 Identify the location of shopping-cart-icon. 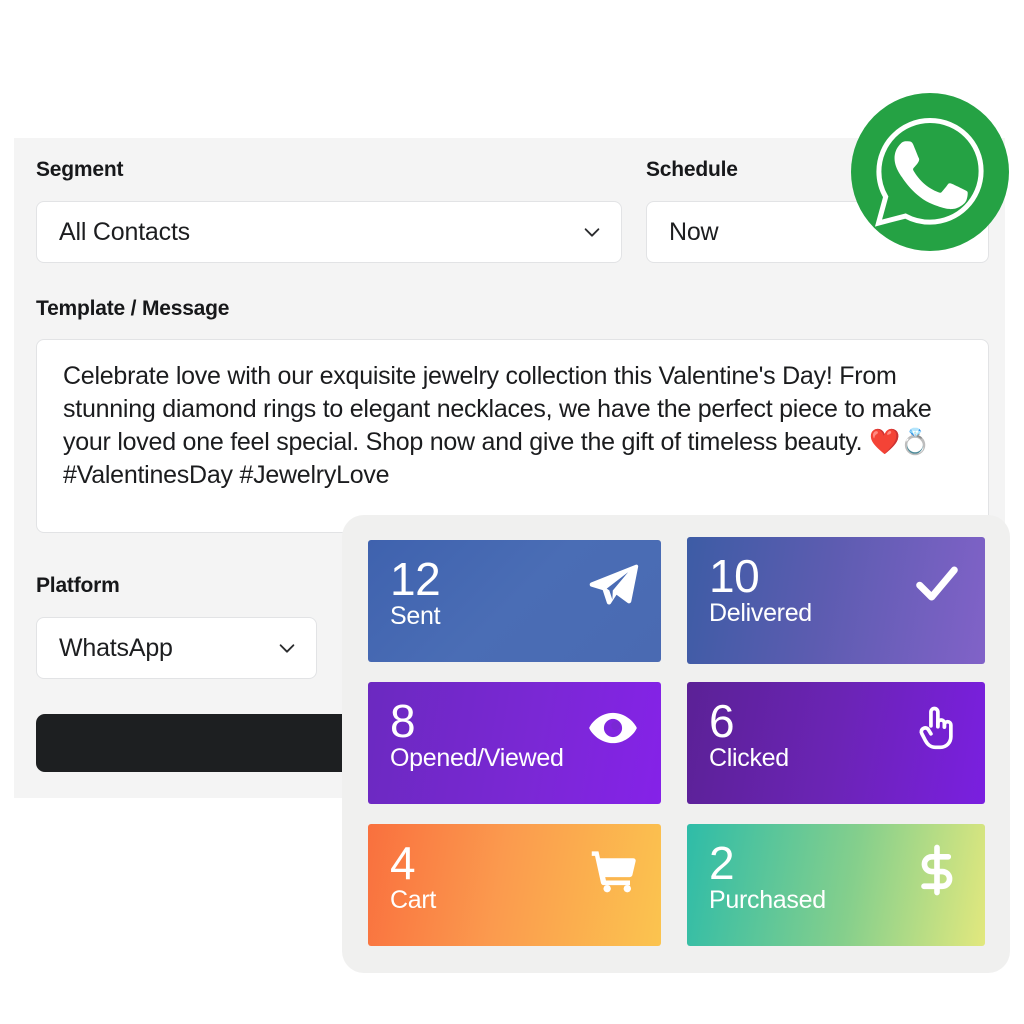
(613, 870).